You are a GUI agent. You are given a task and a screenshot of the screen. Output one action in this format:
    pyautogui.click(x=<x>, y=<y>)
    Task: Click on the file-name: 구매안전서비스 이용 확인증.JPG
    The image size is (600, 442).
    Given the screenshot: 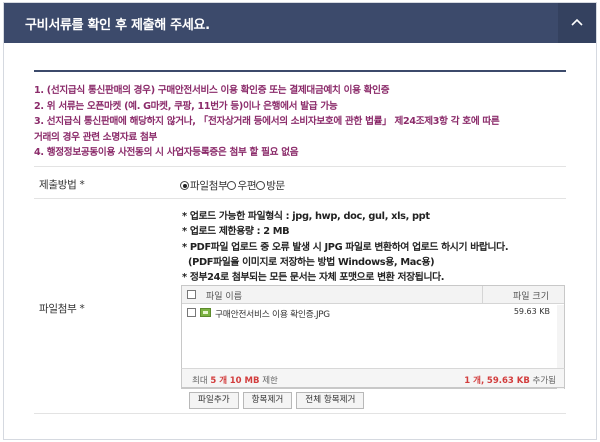 What is the action you would take?
    pyautogui.click(x=272, y=315)
    